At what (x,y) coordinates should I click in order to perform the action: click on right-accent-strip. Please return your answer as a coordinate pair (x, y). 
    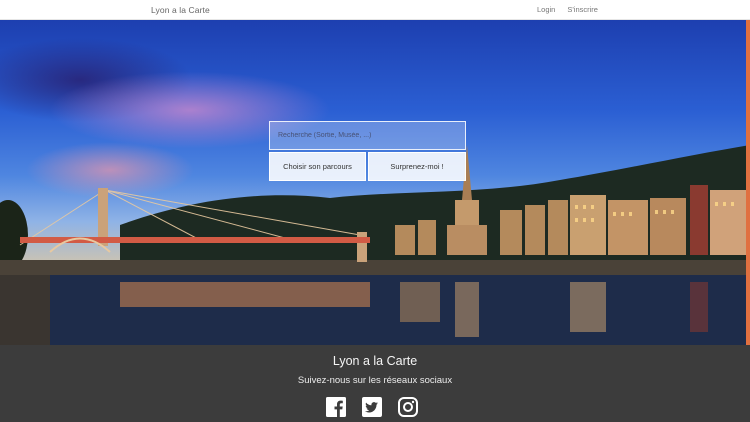
    Looking at the image, I should click on (748, 182).